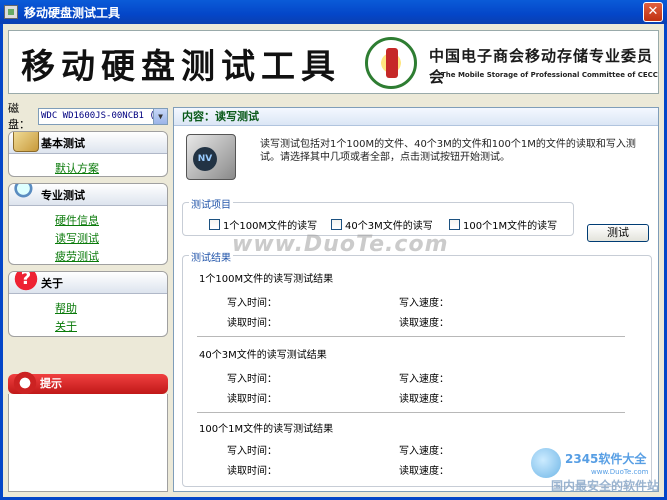 The image size is (667, 500). Describe the element at coordinates (111, 221) in the screenshot. I see `sidebar-item-hardware-info: 硬件信息` at that location.